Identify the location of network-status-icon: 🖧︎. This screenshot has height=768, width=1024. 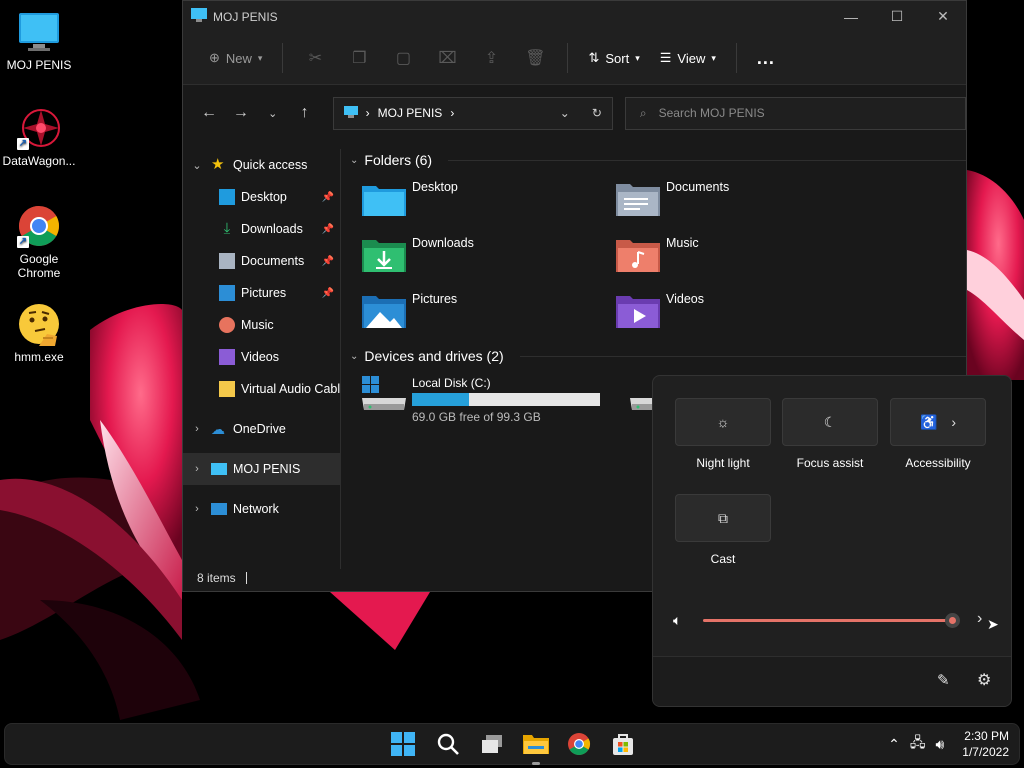
(918, 744).